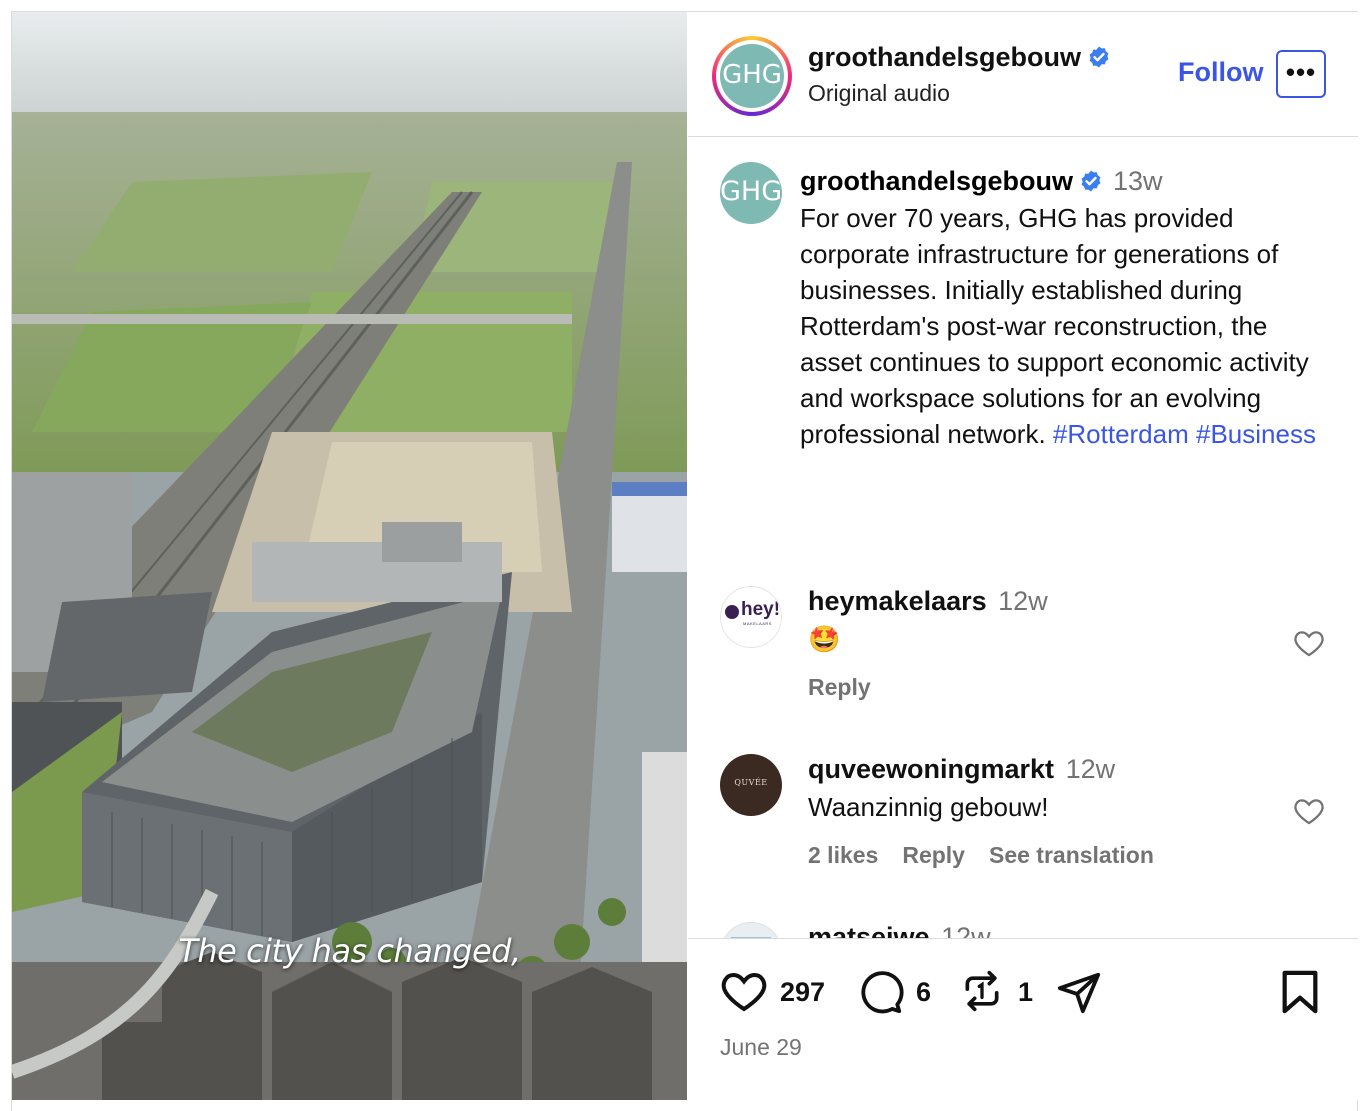 This screenshot has width=1362, height=1111. I want to click on hey-logo-subtext: MAKELAARS, so click(757, 623).